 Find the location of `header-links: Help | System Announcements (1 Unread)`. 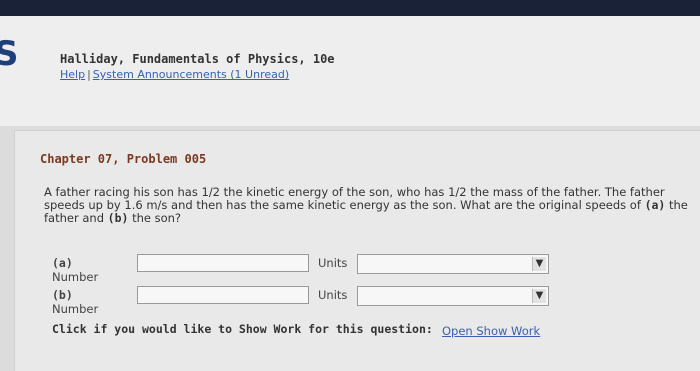

header-links: Help | System Announcements (1 Unread) is located at coordinates (174, 74).